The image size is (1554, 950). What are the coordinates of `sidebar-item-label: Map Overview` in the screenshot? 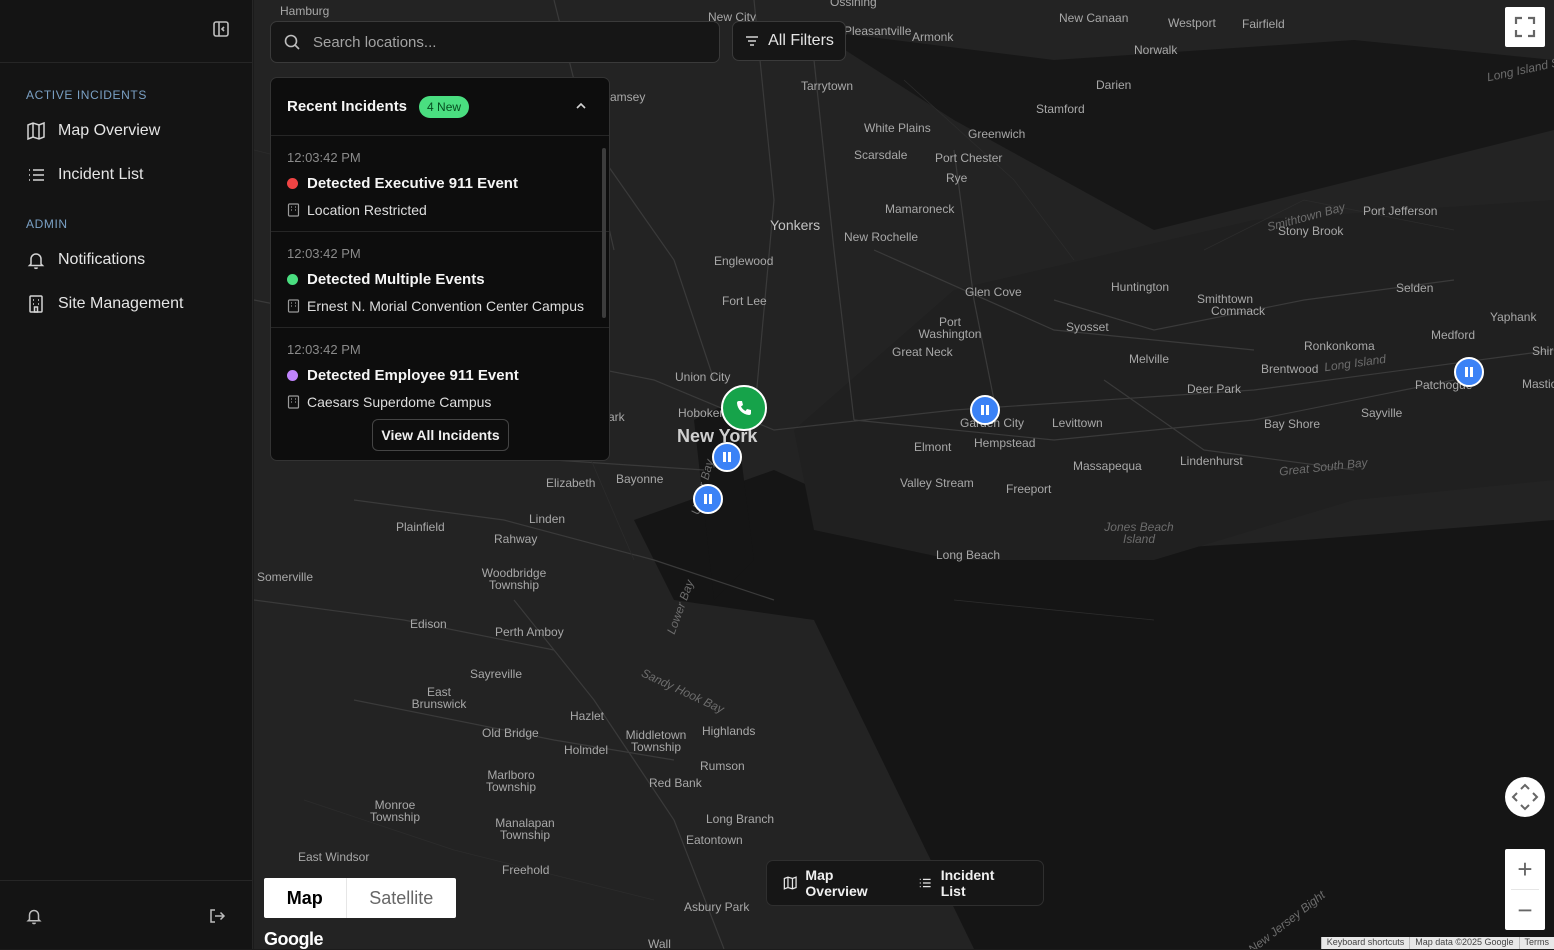 It's located at (109, 131).